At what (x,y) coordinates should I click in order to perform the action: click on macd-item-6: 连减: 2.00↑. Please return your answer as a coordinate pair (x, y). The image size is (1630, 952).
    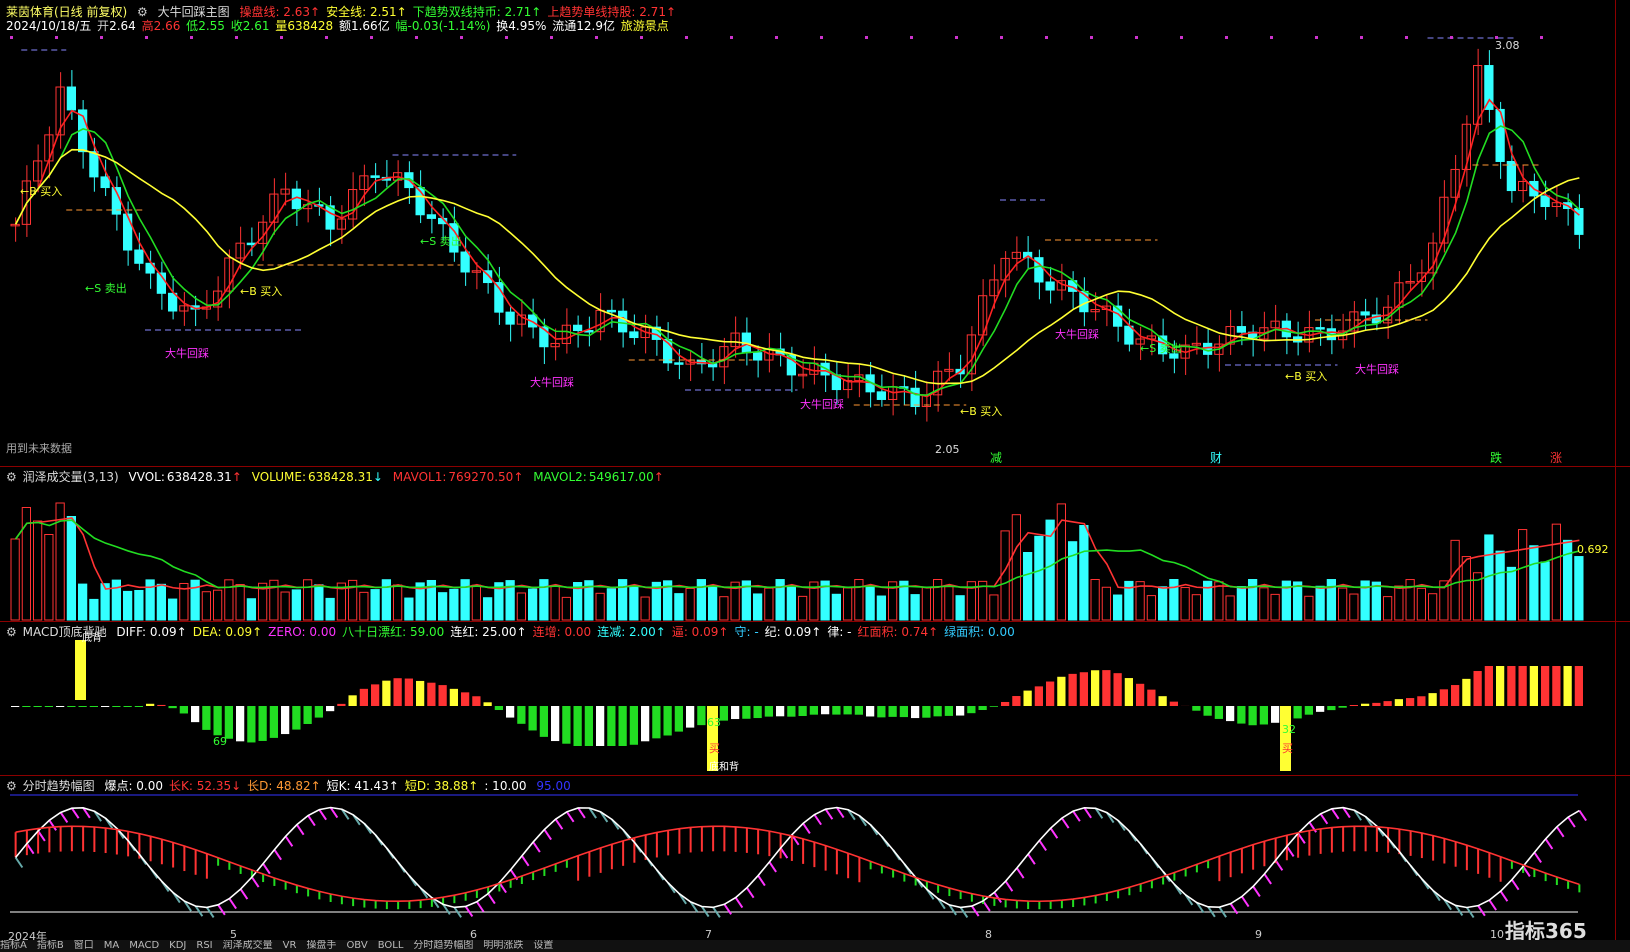
    Looking at the image, I should click on (631, 632).